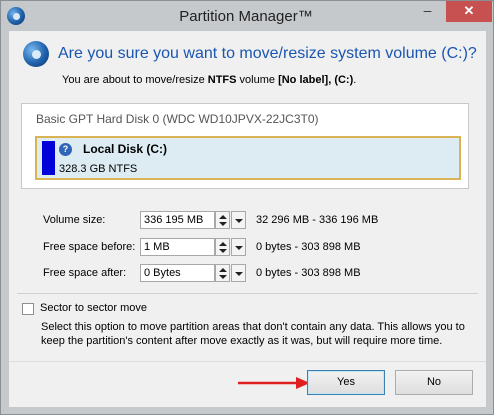  Describe the element at coordinates (317, 220) in the screenshot. I see `volume-size-range: 32 296 MB - 336 196 MB` at that location.